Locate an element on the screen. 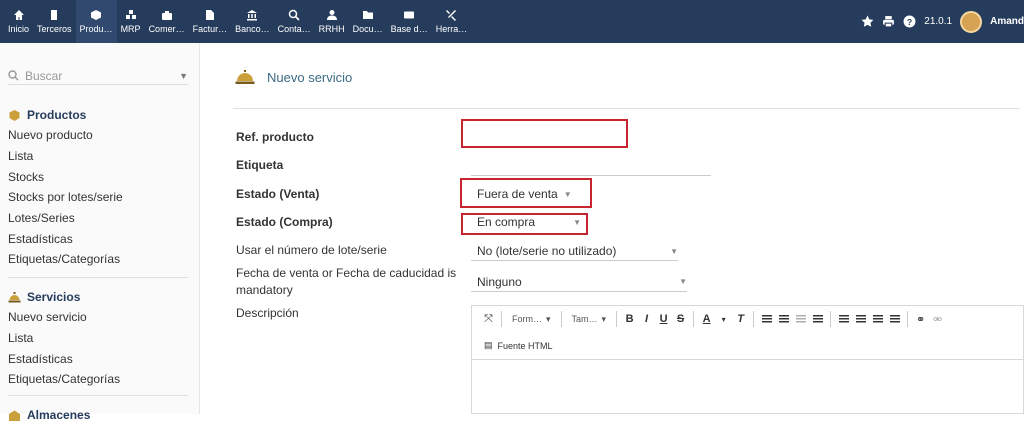  lote-serie-label: Usar el número de lote/serie is located at coordinates (311, 250).